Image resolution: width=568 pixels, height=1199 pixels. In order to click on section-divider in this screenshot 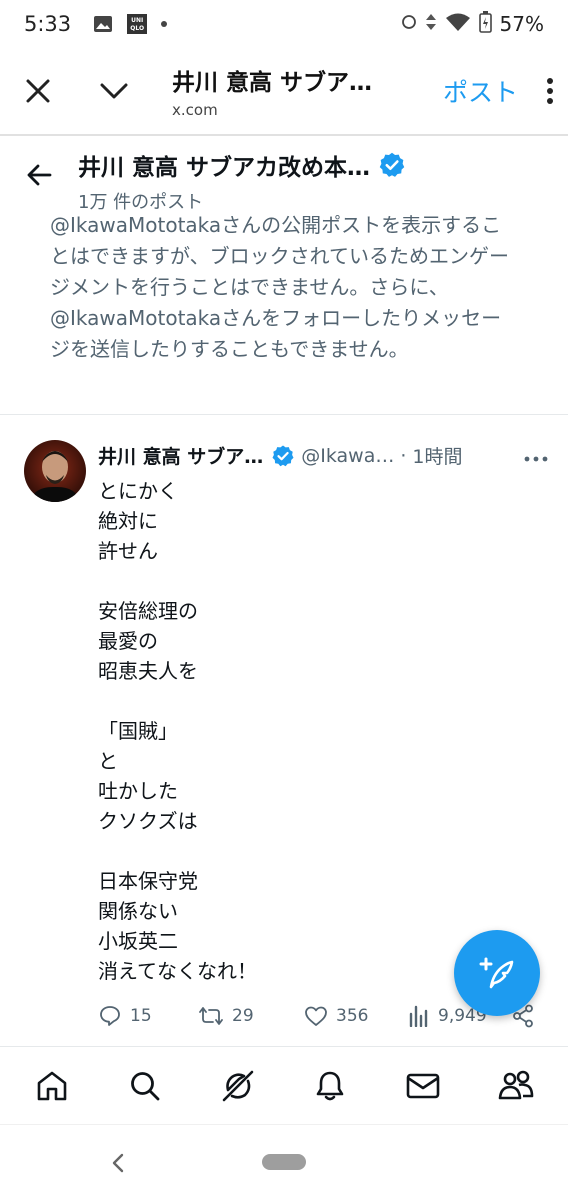, I will do `click(284, 414)`.